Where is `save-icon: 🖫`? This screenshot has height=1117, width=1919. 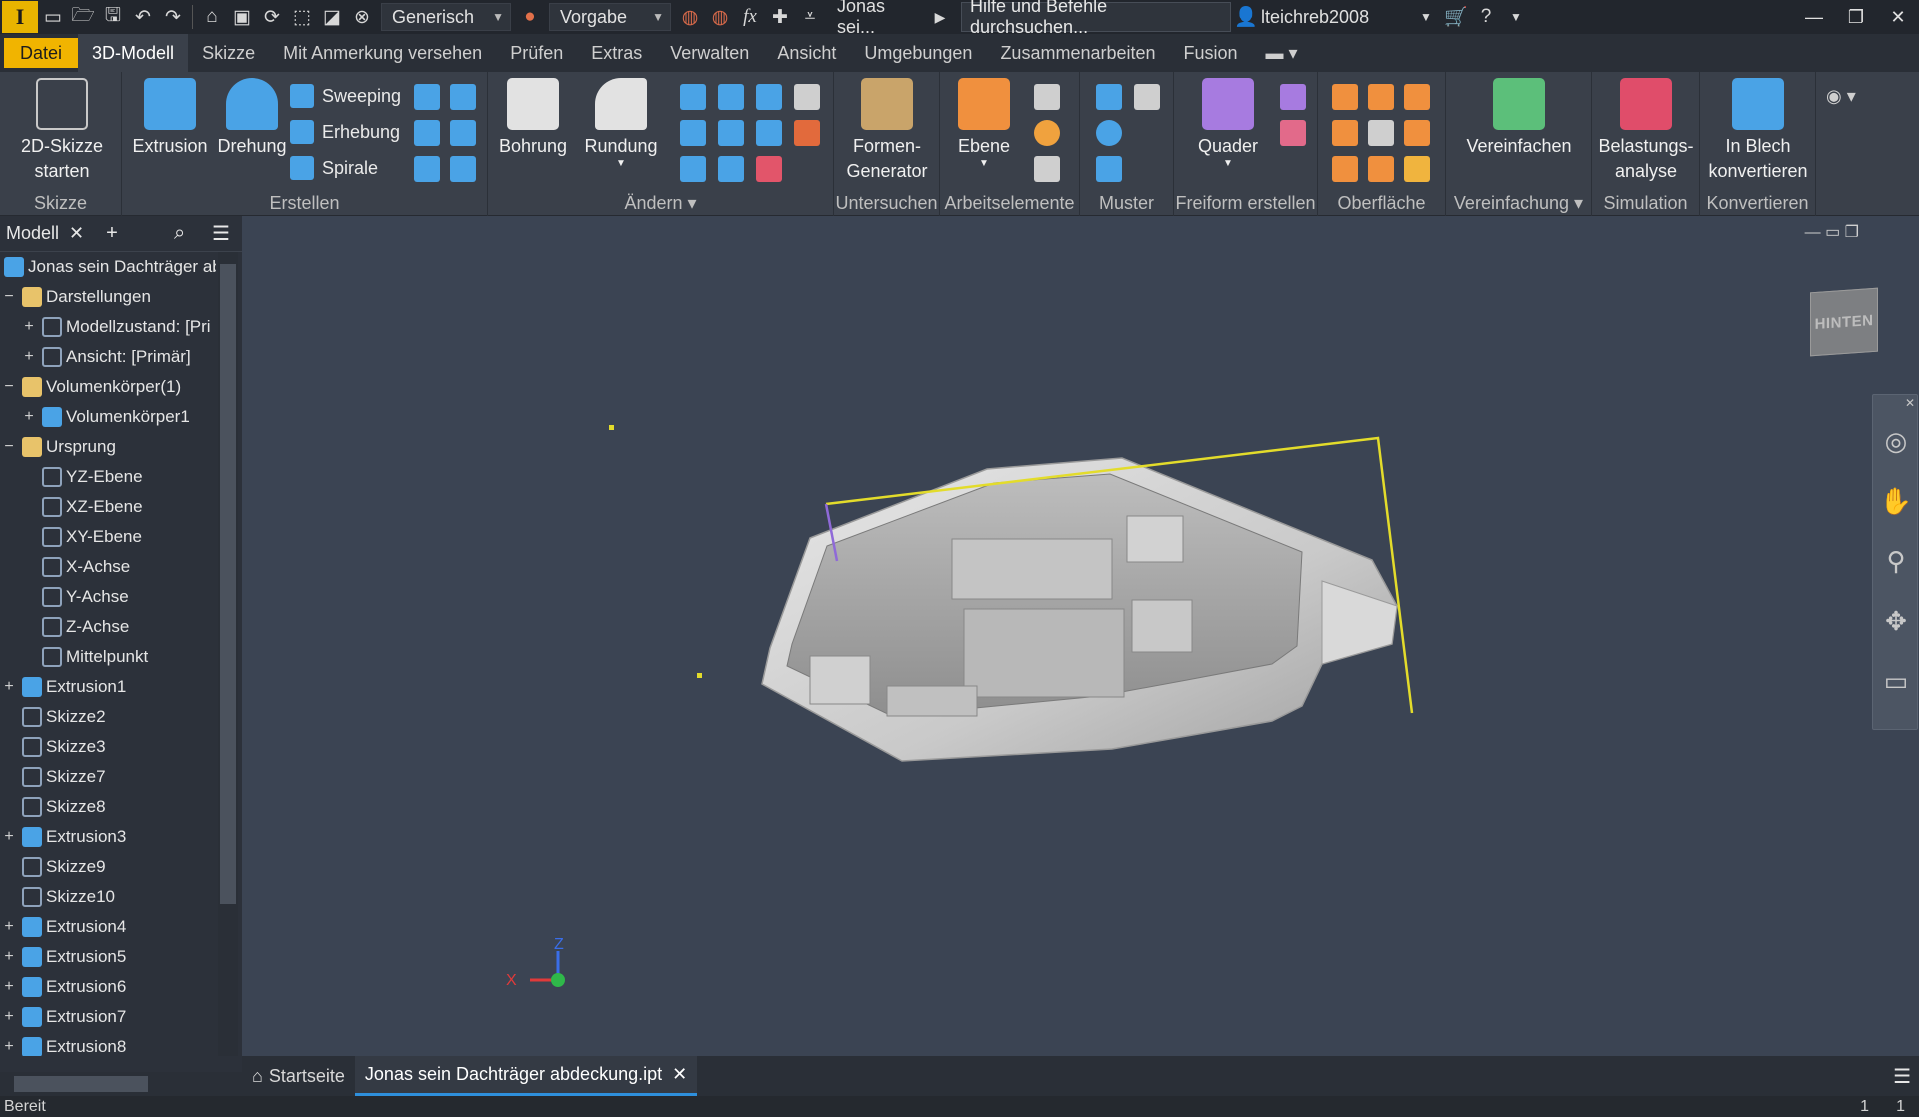
save-icon: 🖫 is located at coordinates (113, 17).